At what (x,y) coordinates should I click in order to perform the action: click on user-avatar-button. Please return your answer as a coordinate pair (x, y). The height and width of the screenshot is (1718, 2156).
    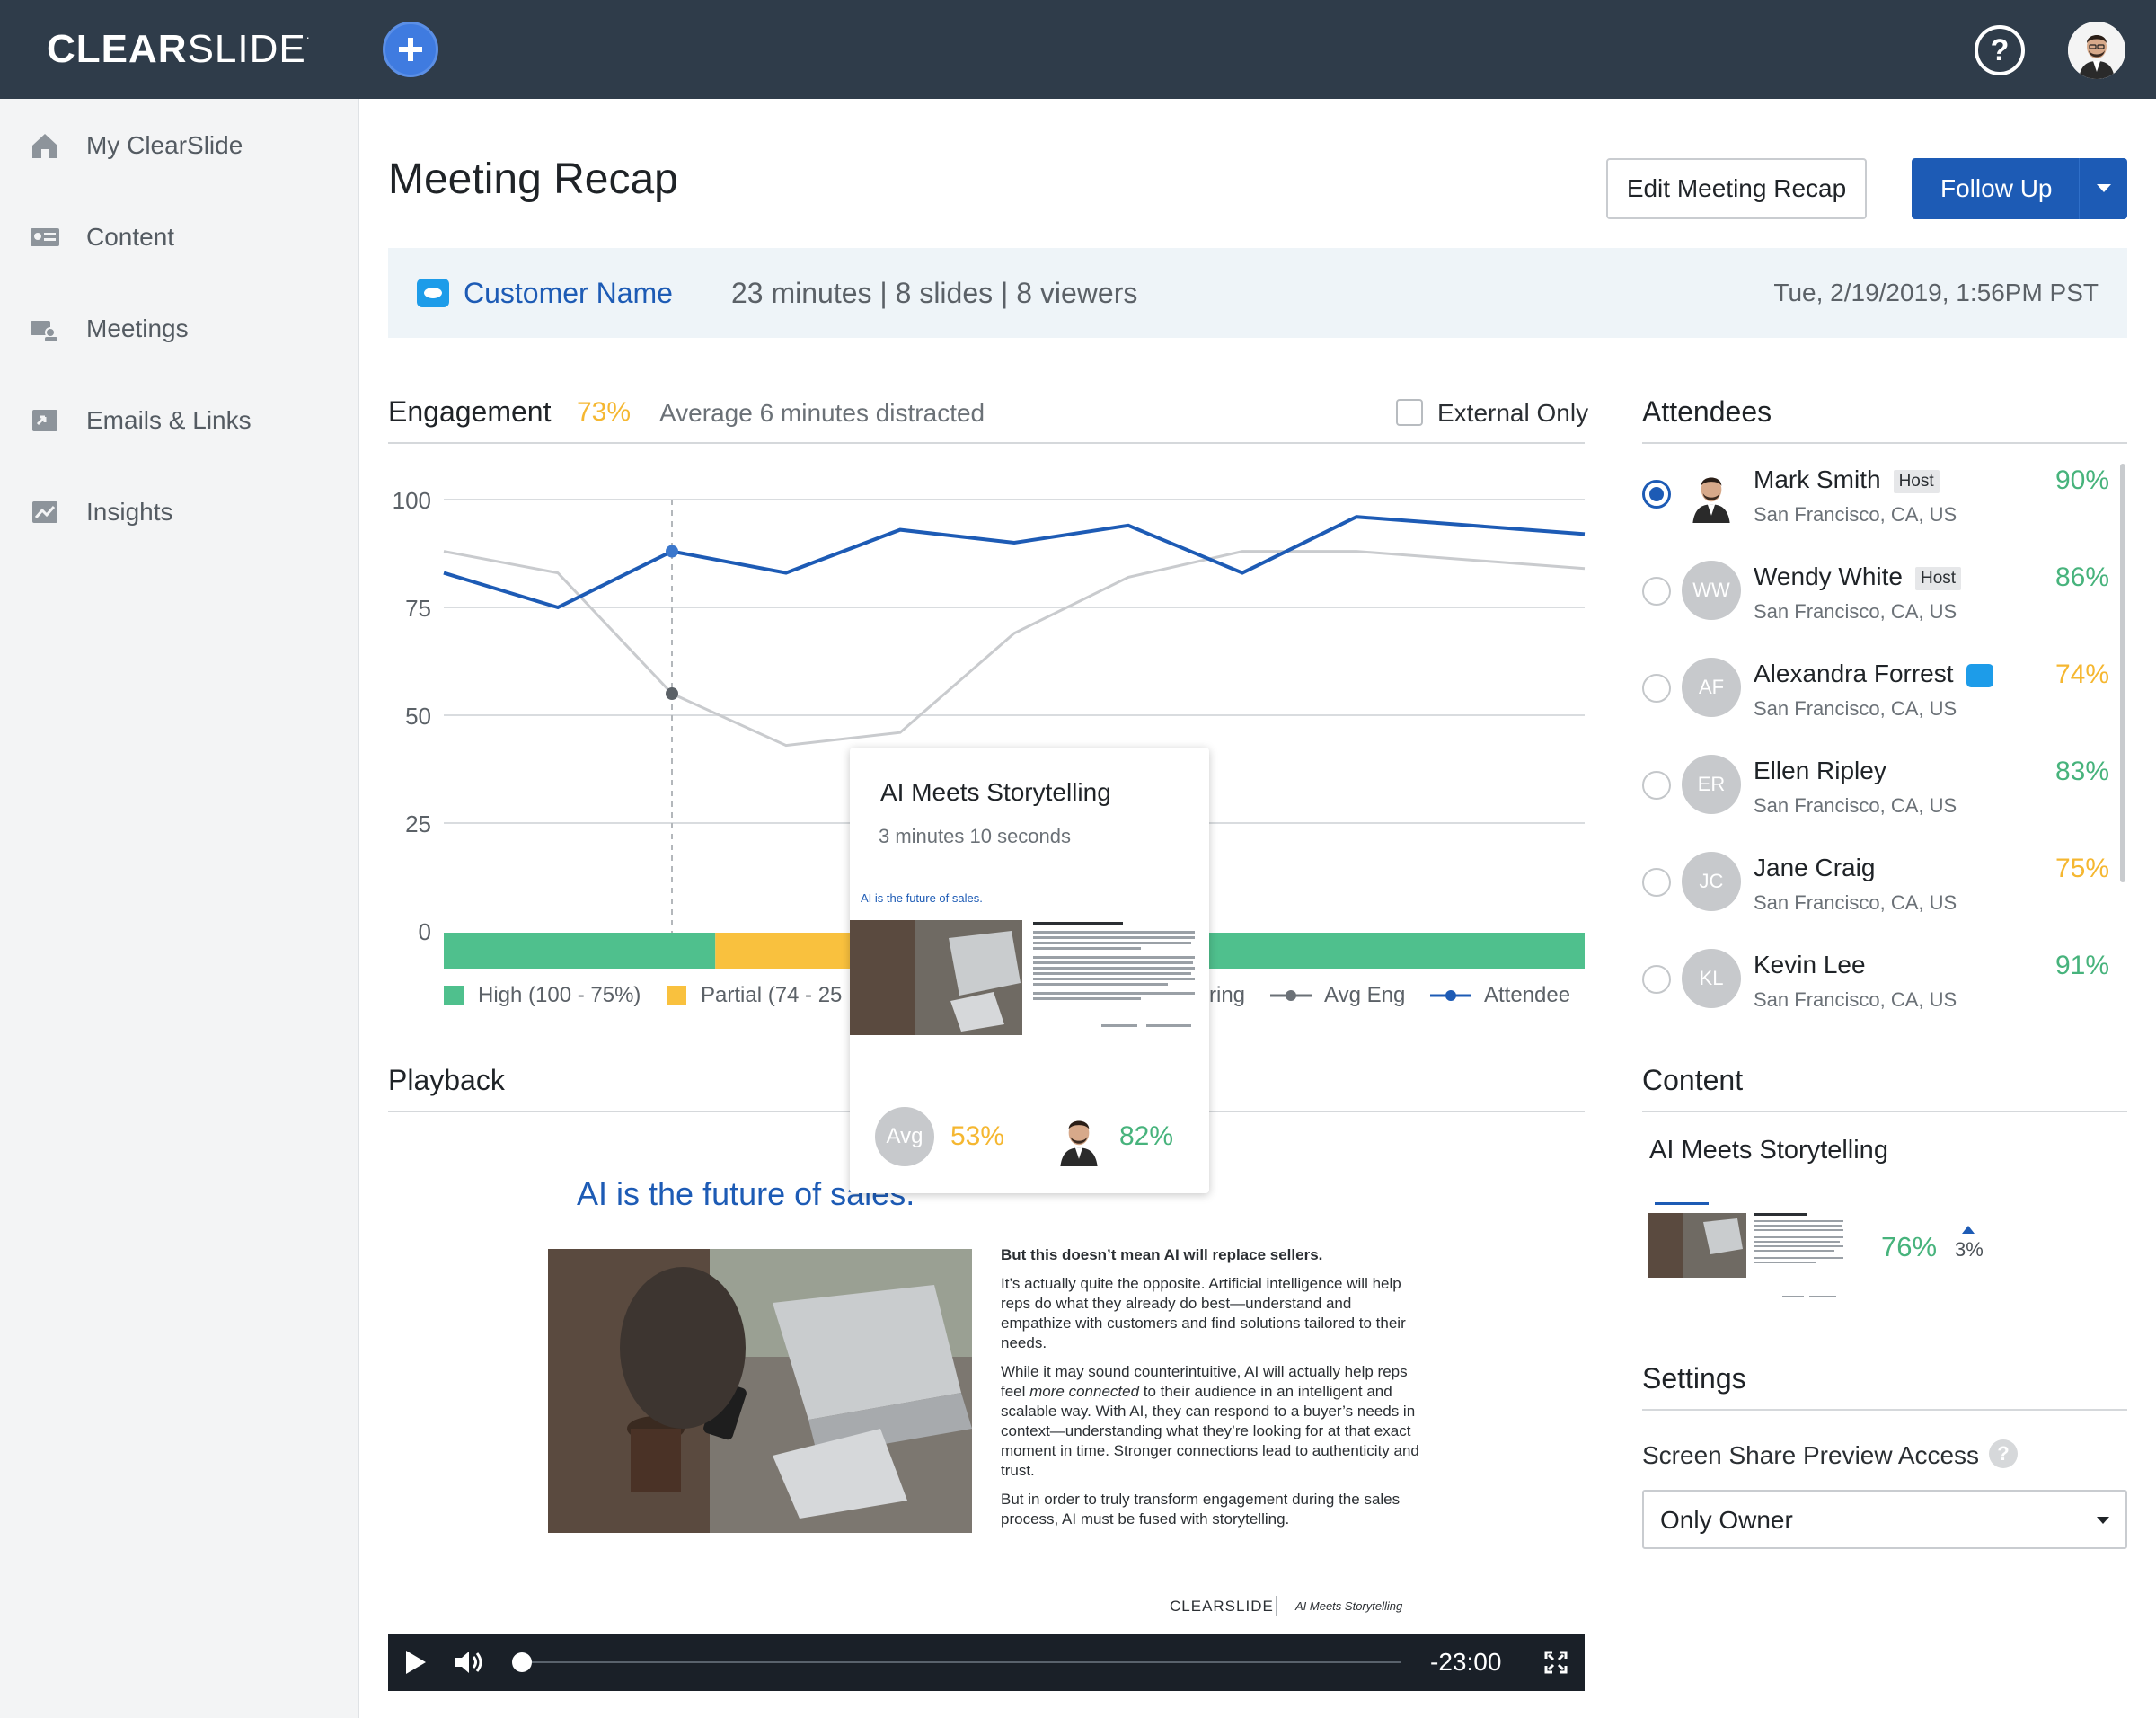
    Looking at the image, I should click on (2097, 50).